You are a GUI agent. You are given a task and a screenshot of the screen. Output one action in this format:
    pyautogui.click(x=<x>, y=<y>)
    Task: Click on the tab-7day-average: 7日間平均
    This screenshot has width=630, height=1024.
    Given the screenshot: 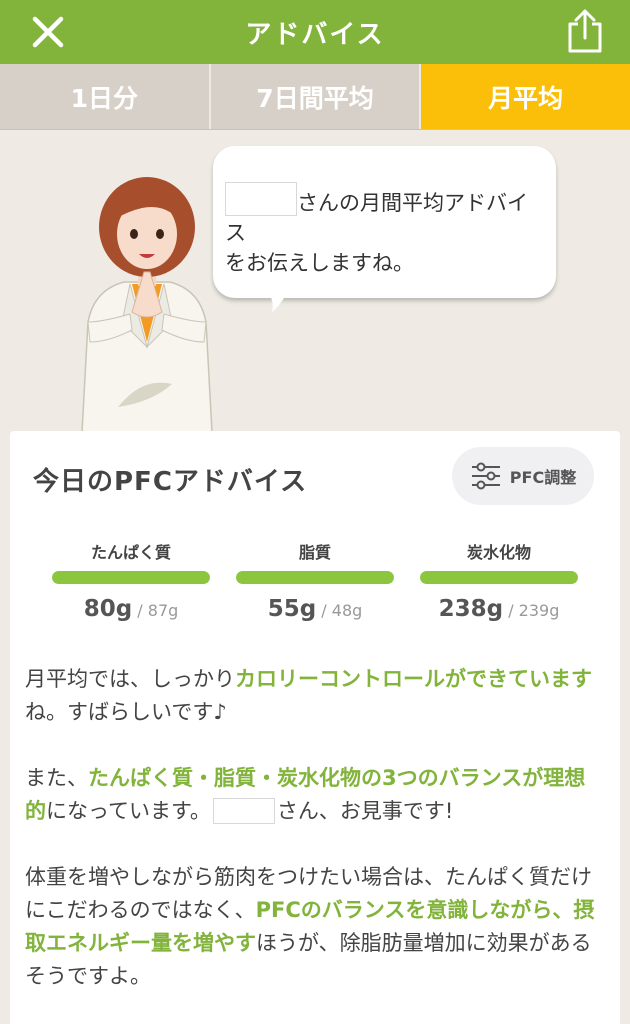 What is the action you would take?
    pyautogui.click(x=316, y=96)
    